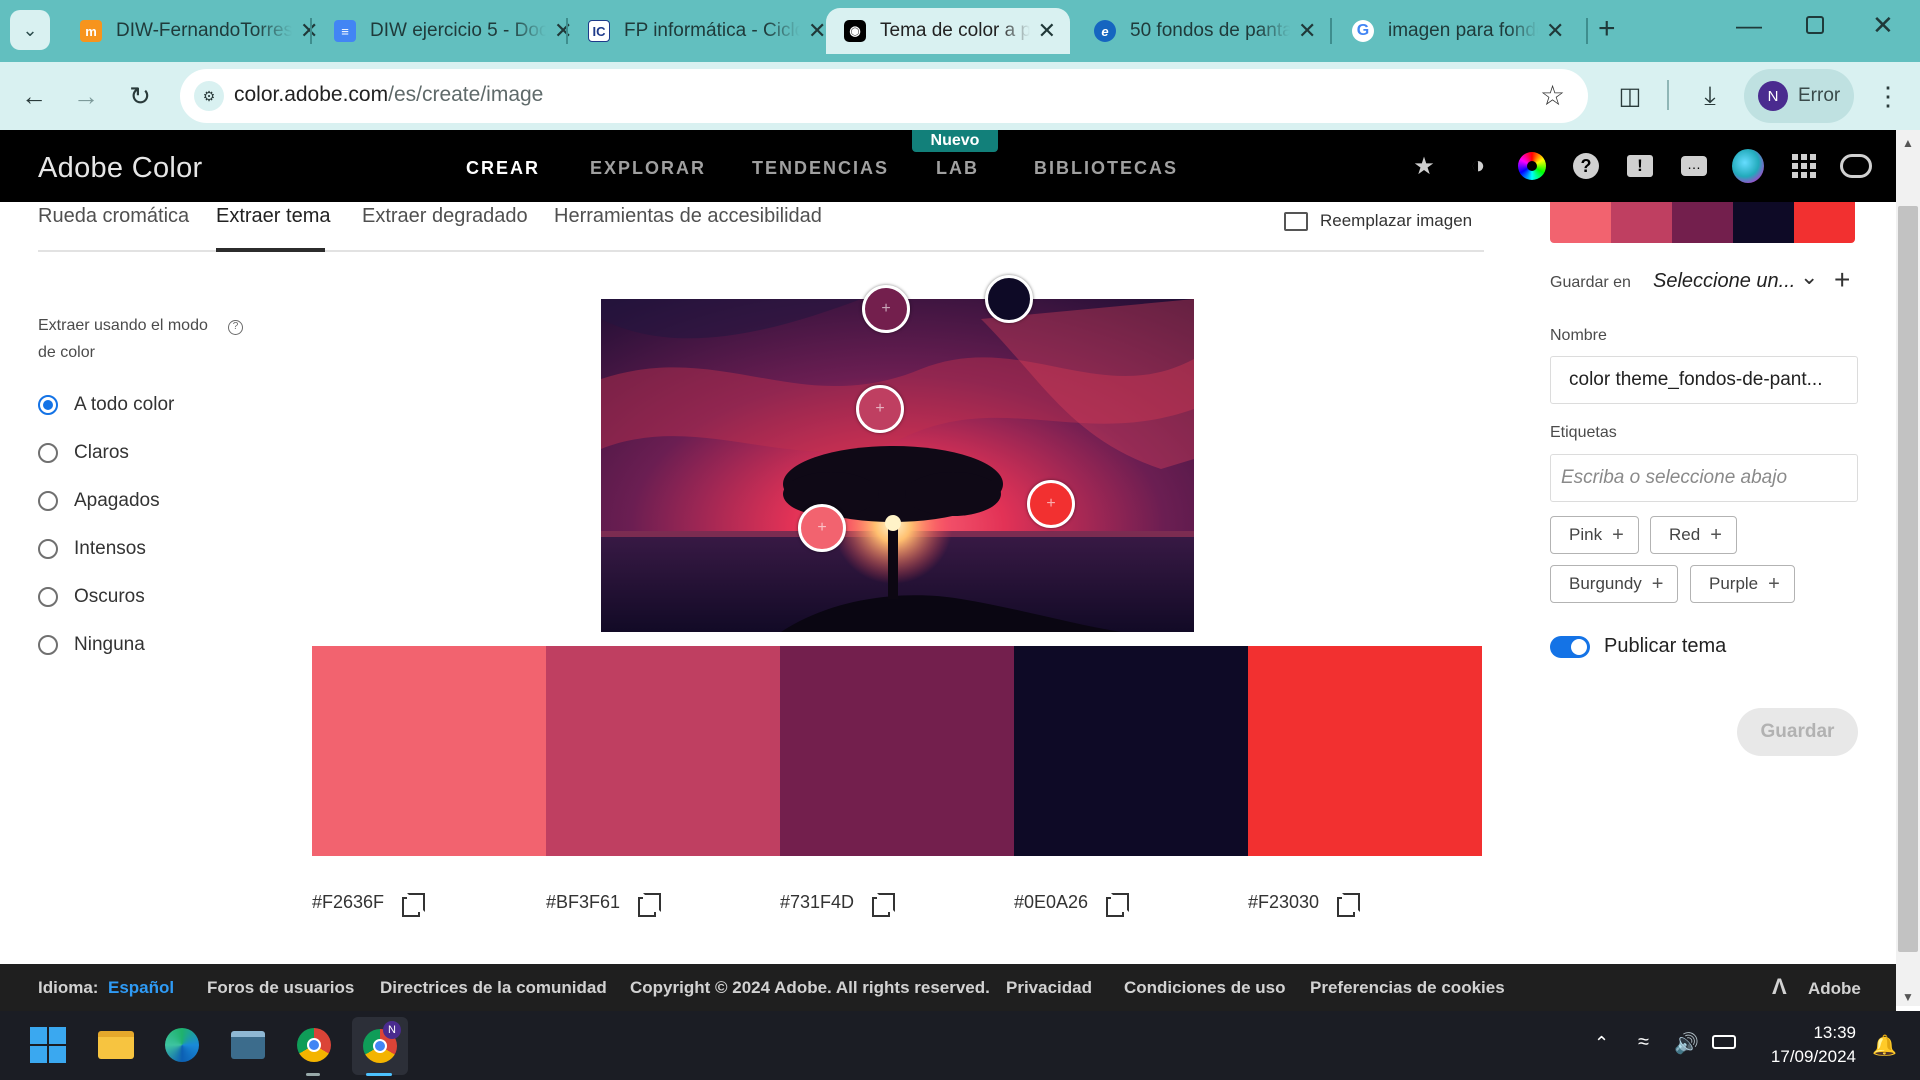 This screenshot has height=1080, width=1920. What do you see at coordinates (1749, 25) in the screenshot?
I see `minimize-icon: —` at bounding box center [1749, 25].